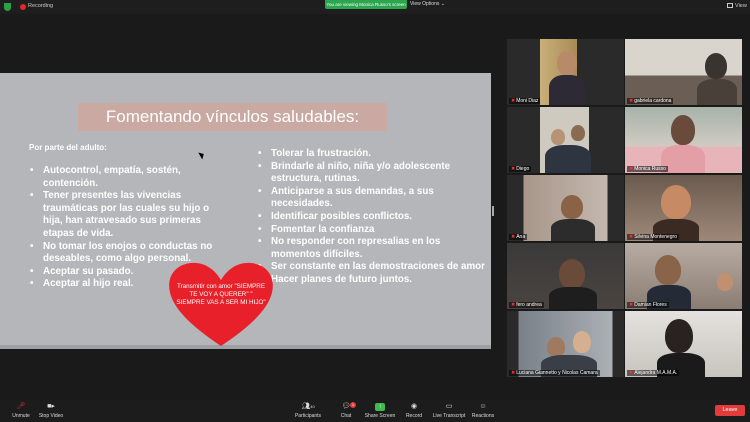 The image size is (750, 422). Describe the element at coordinates (51, 416) in the screenshot. I see `stop-video-label: Stop Video` at that location.